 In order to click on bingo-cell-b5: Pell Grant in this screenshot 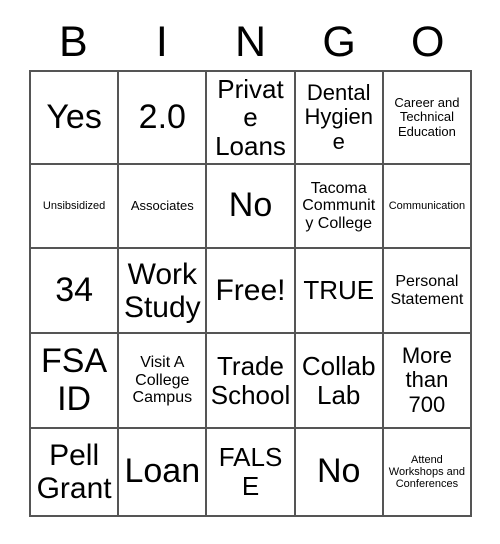, I will do `click(75, 473)`.